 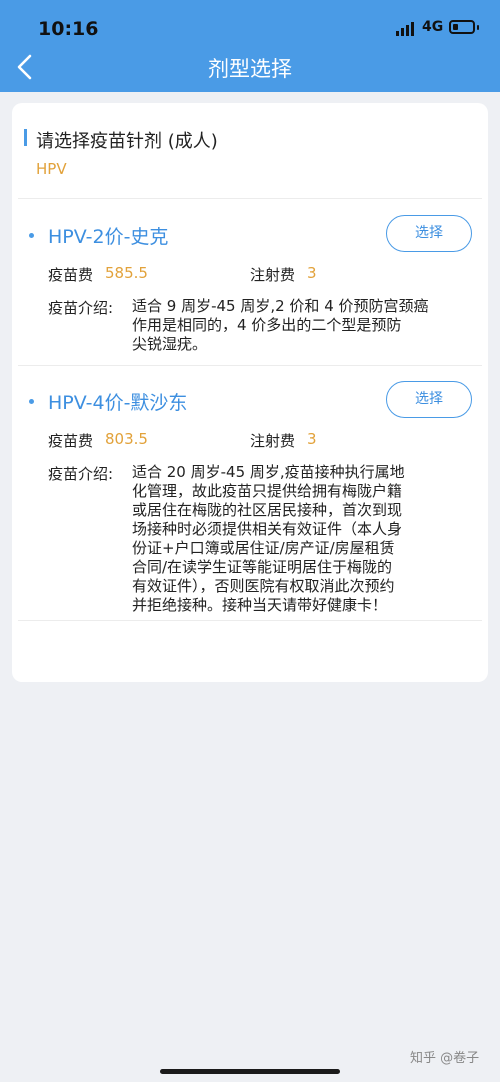 What do you see at coordinates (263, 548) in the screenshot?
I see `intro-line: 份证+户口簿或居住证/房产证/房屋租赁` at bounding box center [263, 548].